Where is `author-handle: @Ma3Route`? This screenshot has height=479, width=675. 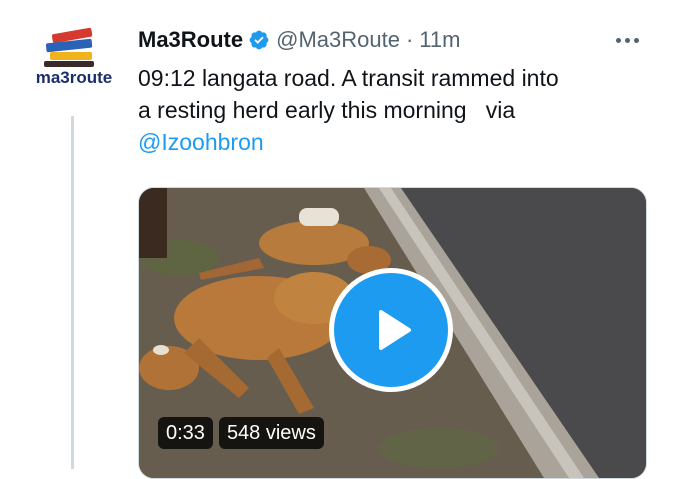
author-handle: @Ma3Route is located at coordinates (338, 40).